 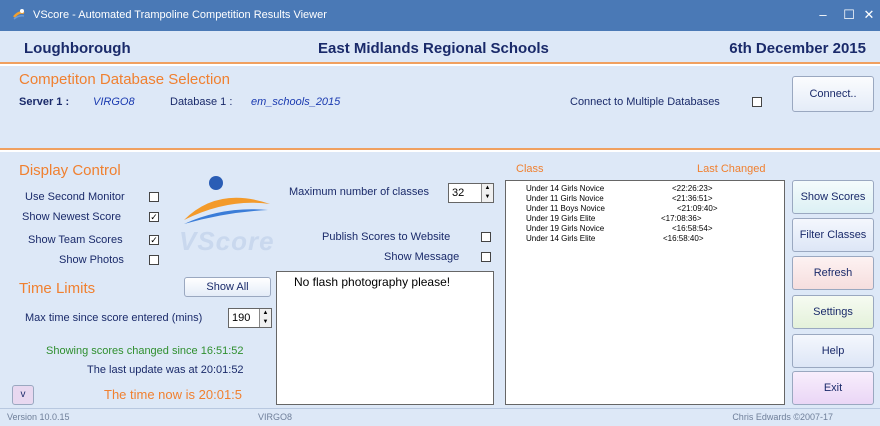 What do you see at coordinates (275, 417) in the screenshot?
I see `server-status-text: VIRGO8` at bounding box center [275, 417].